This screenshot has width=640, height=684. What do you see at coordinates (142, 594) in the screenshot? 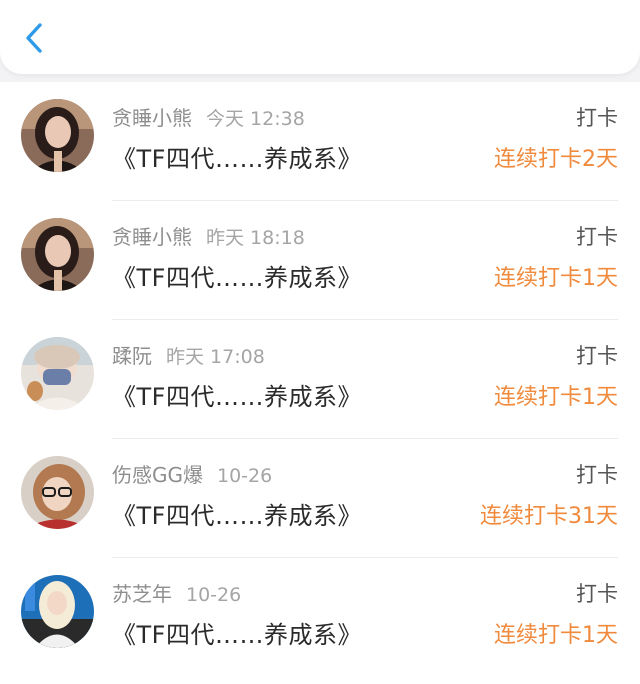
I see `username-text: 苏芝年` at bounding box center [142, 594].